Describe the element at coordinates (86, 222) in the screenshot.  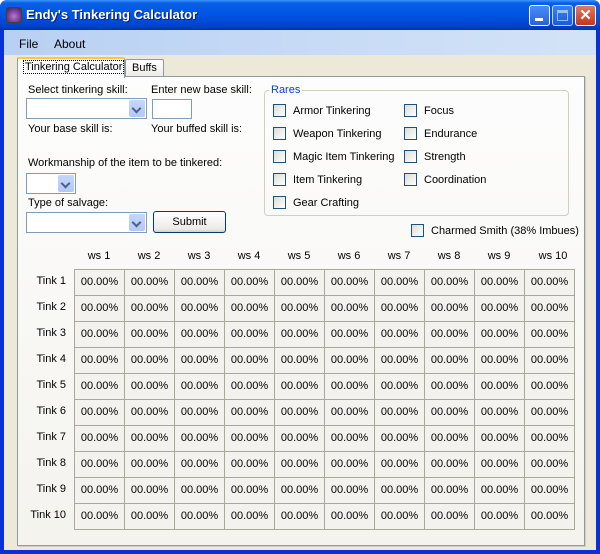
I see `salvage-select` at that location.